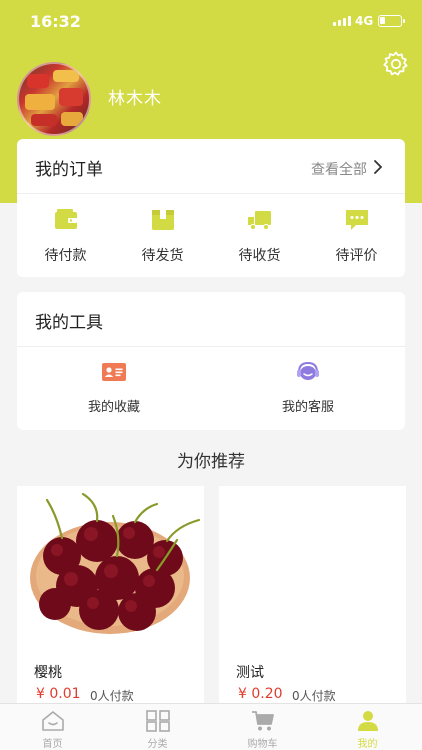 This screenshot has height=750, width=422. I want to click on order-item-label: 待收货, so click(259, 256).